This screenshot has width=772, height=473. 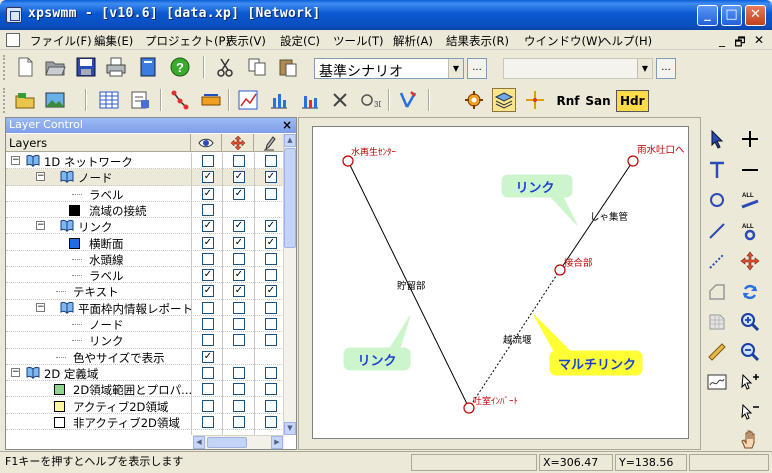 I want to click on menu-analysis: 解析(A), so click(x=413, y=41).